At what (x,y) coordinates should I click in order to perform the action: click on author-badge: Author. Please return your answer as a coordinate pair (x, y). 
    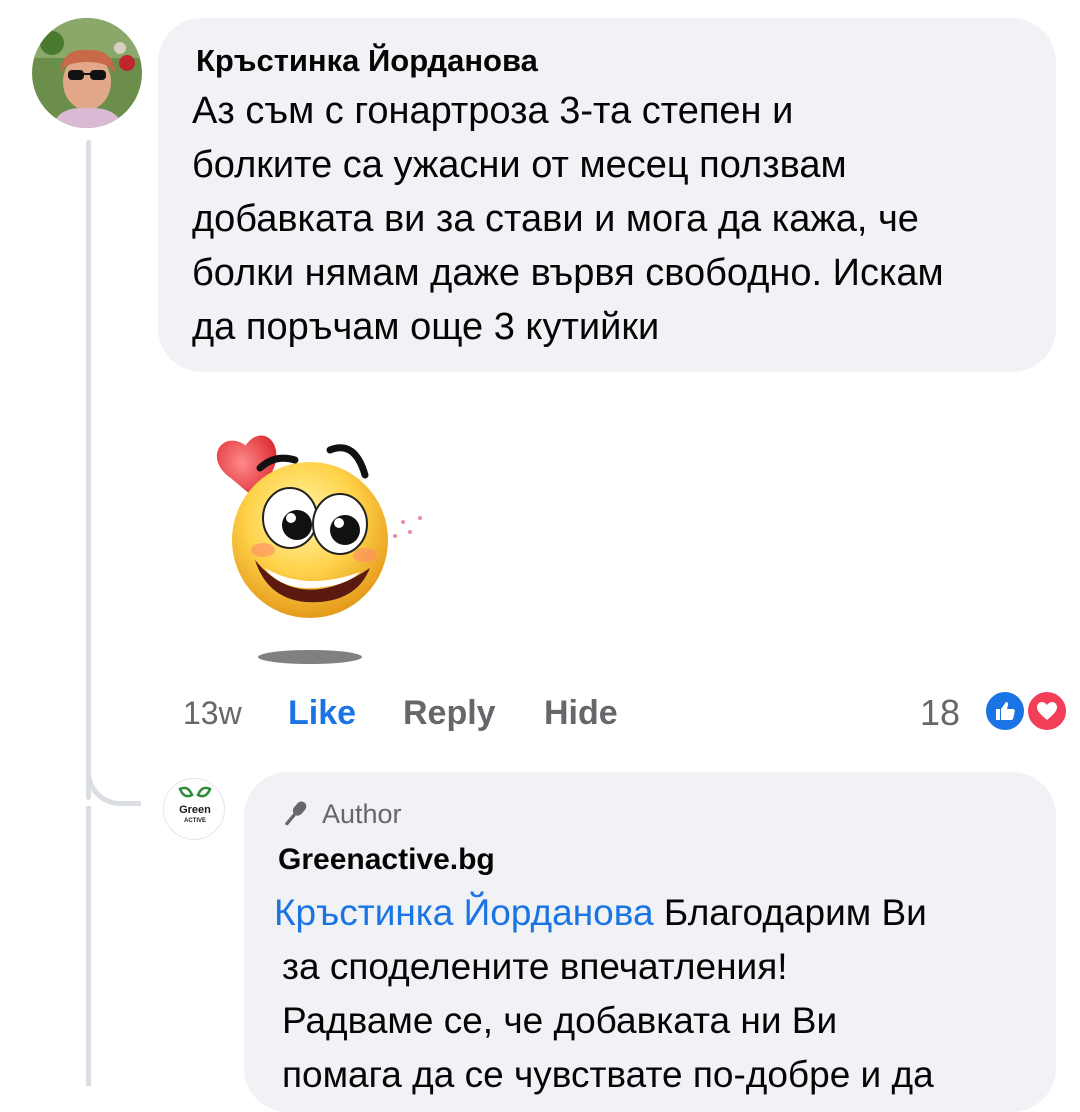
    Looking at the image, I should click on (652, 814).